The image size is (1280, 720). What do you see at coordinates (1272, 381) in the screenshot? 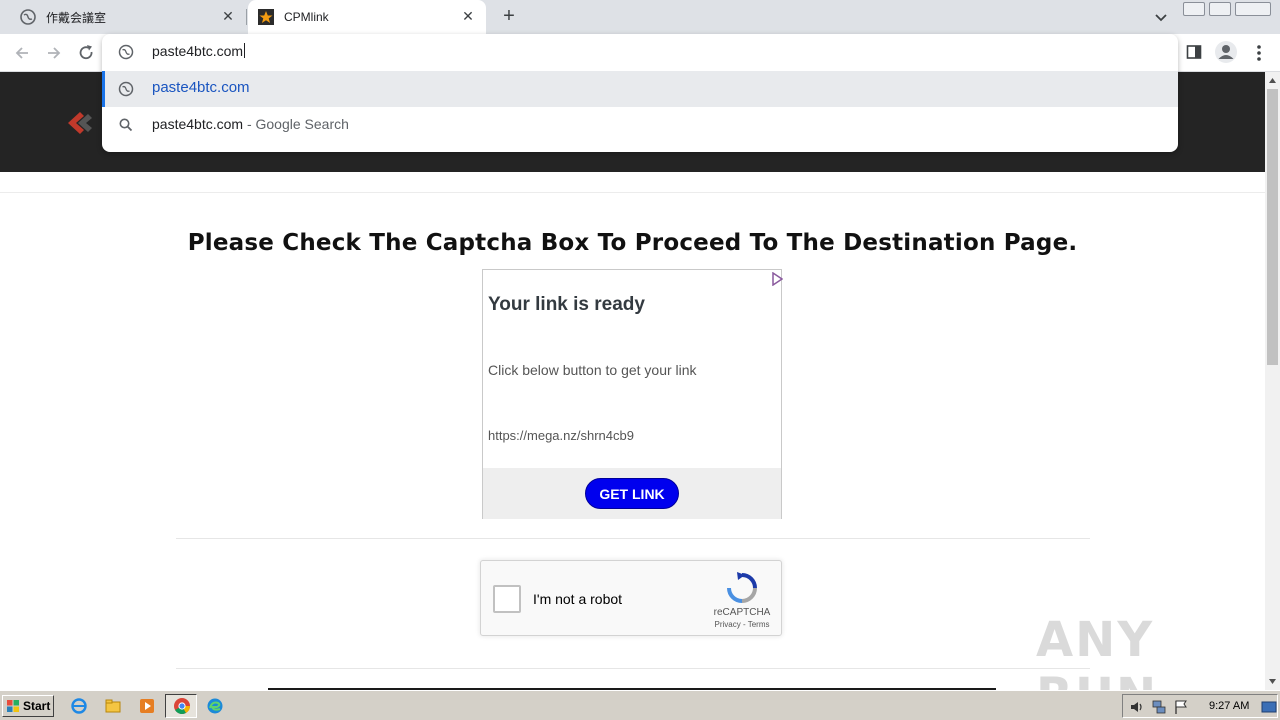
I see `page-scrollbar` at bounding box center [1272, 381].